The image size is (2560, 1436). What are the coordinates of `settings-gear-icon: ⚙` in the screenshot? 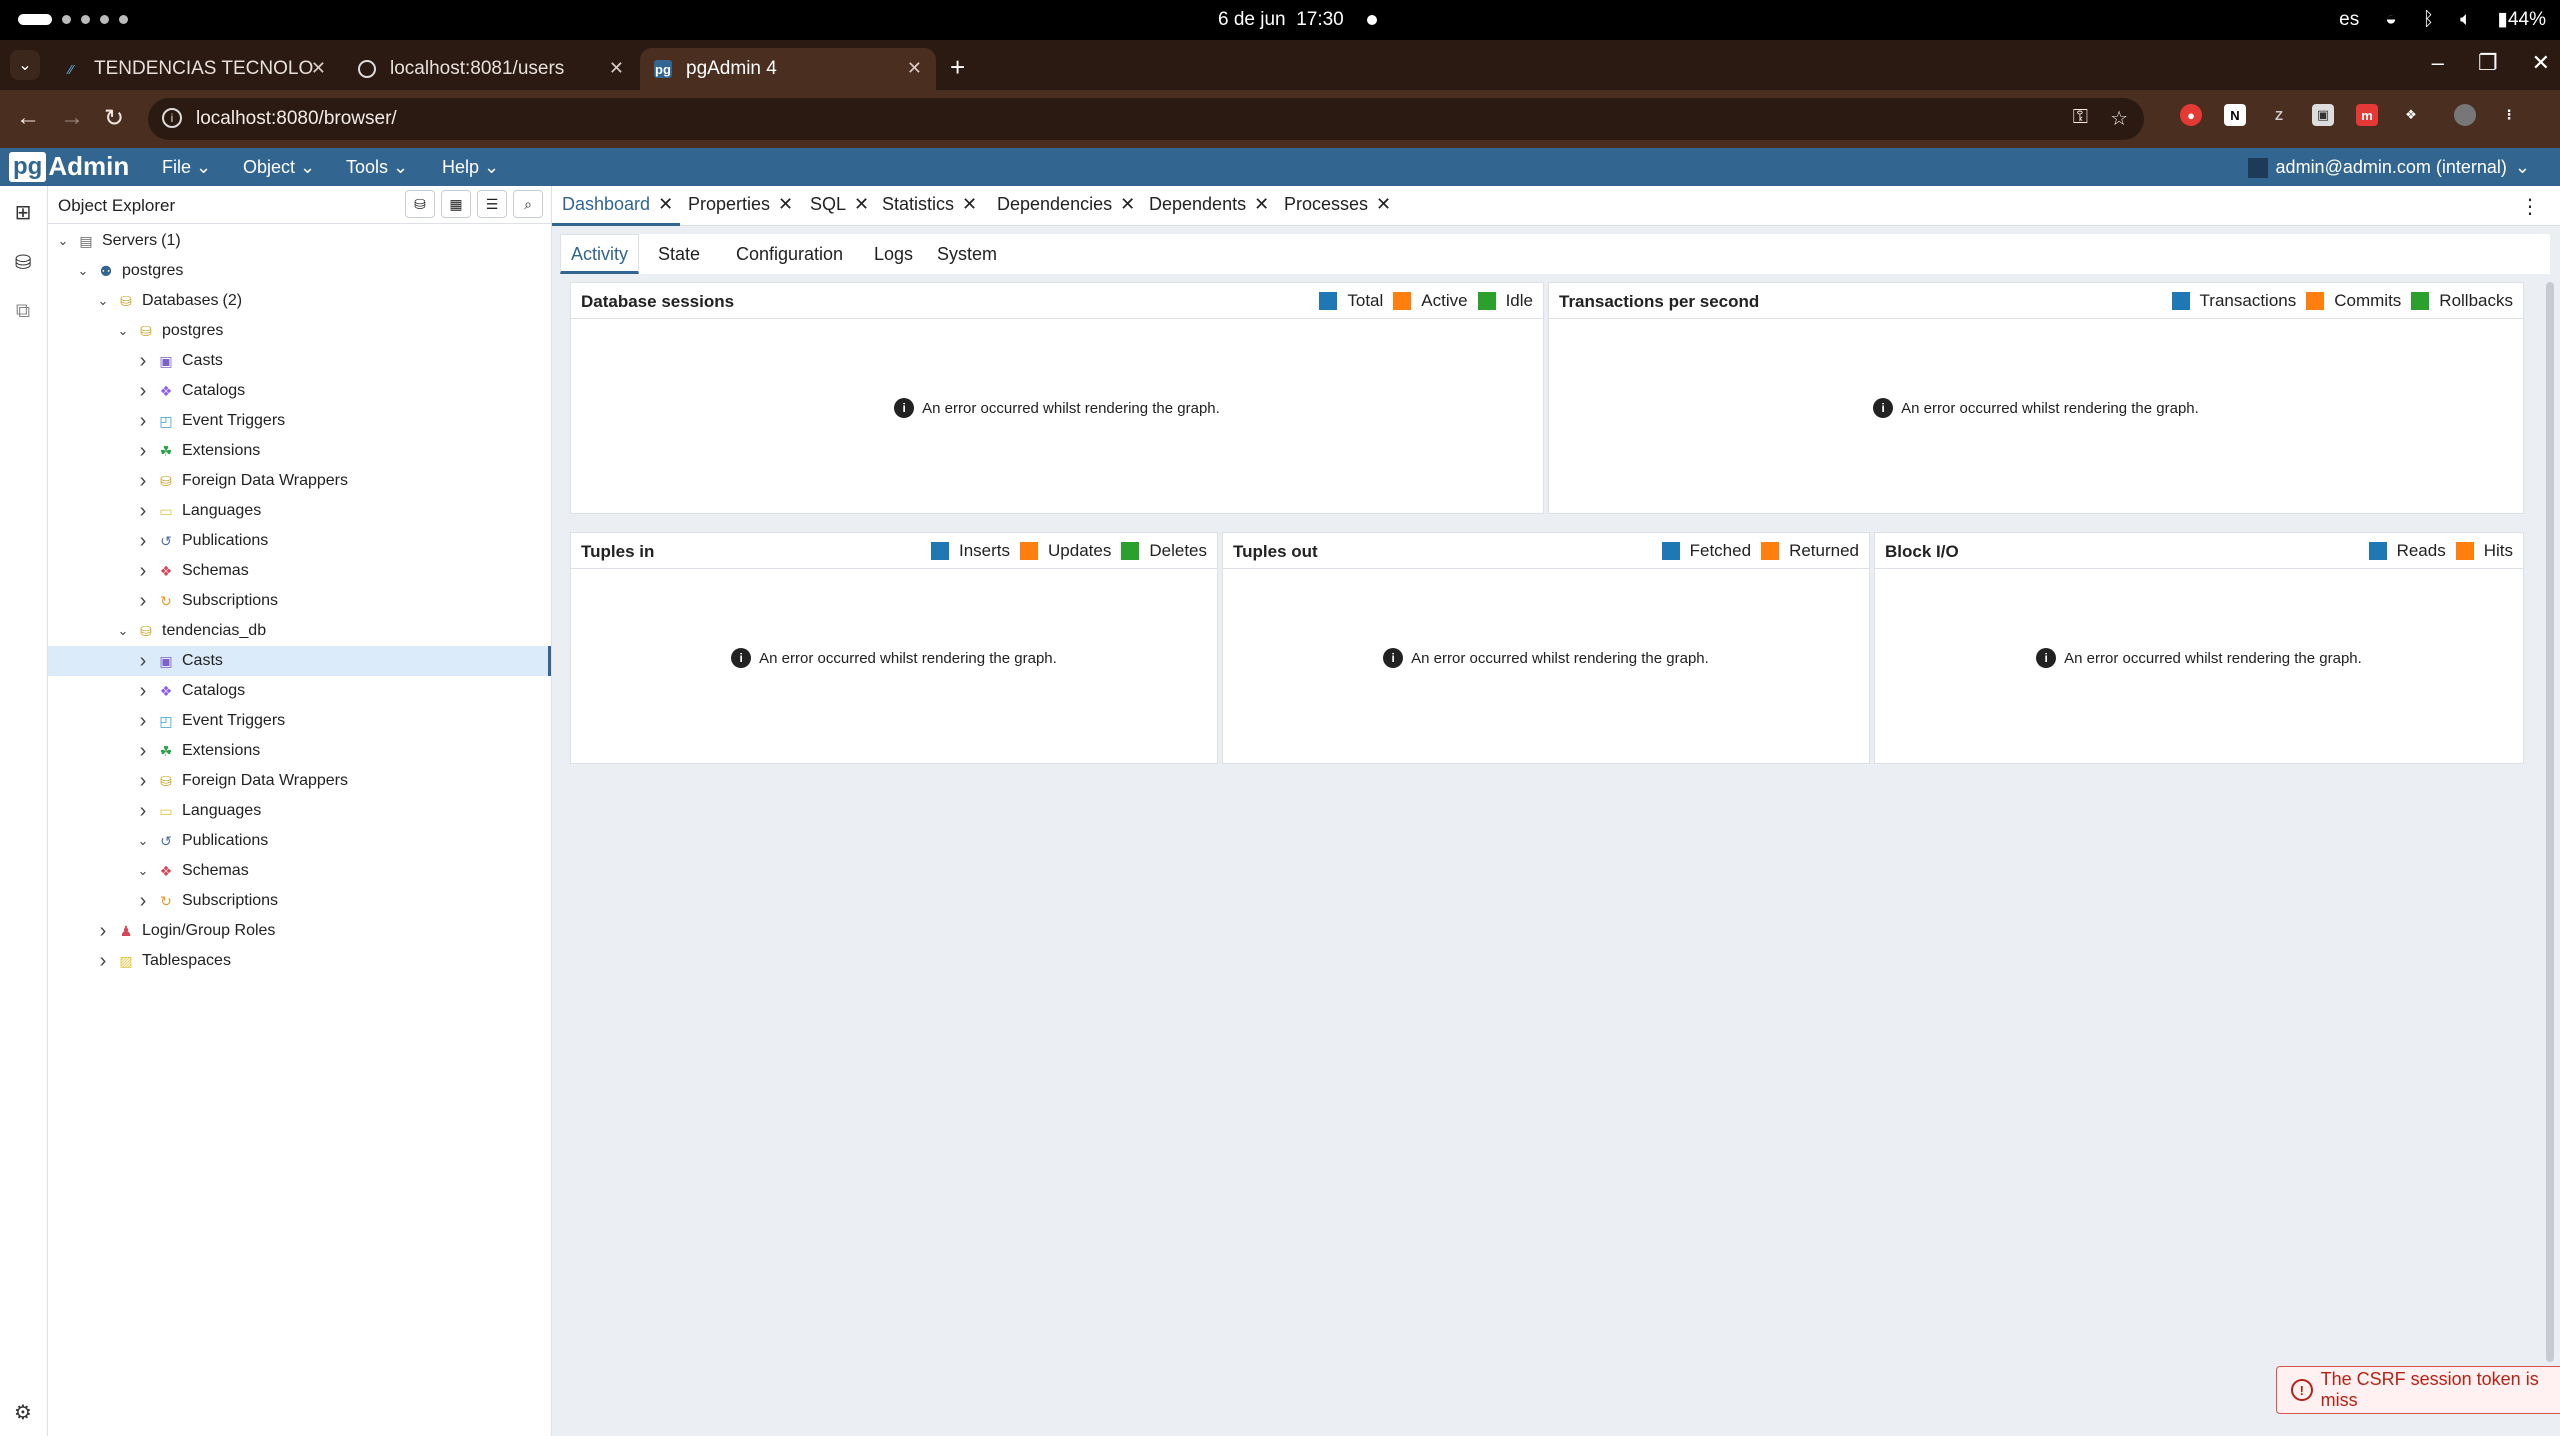 It's located at (23, 1413).